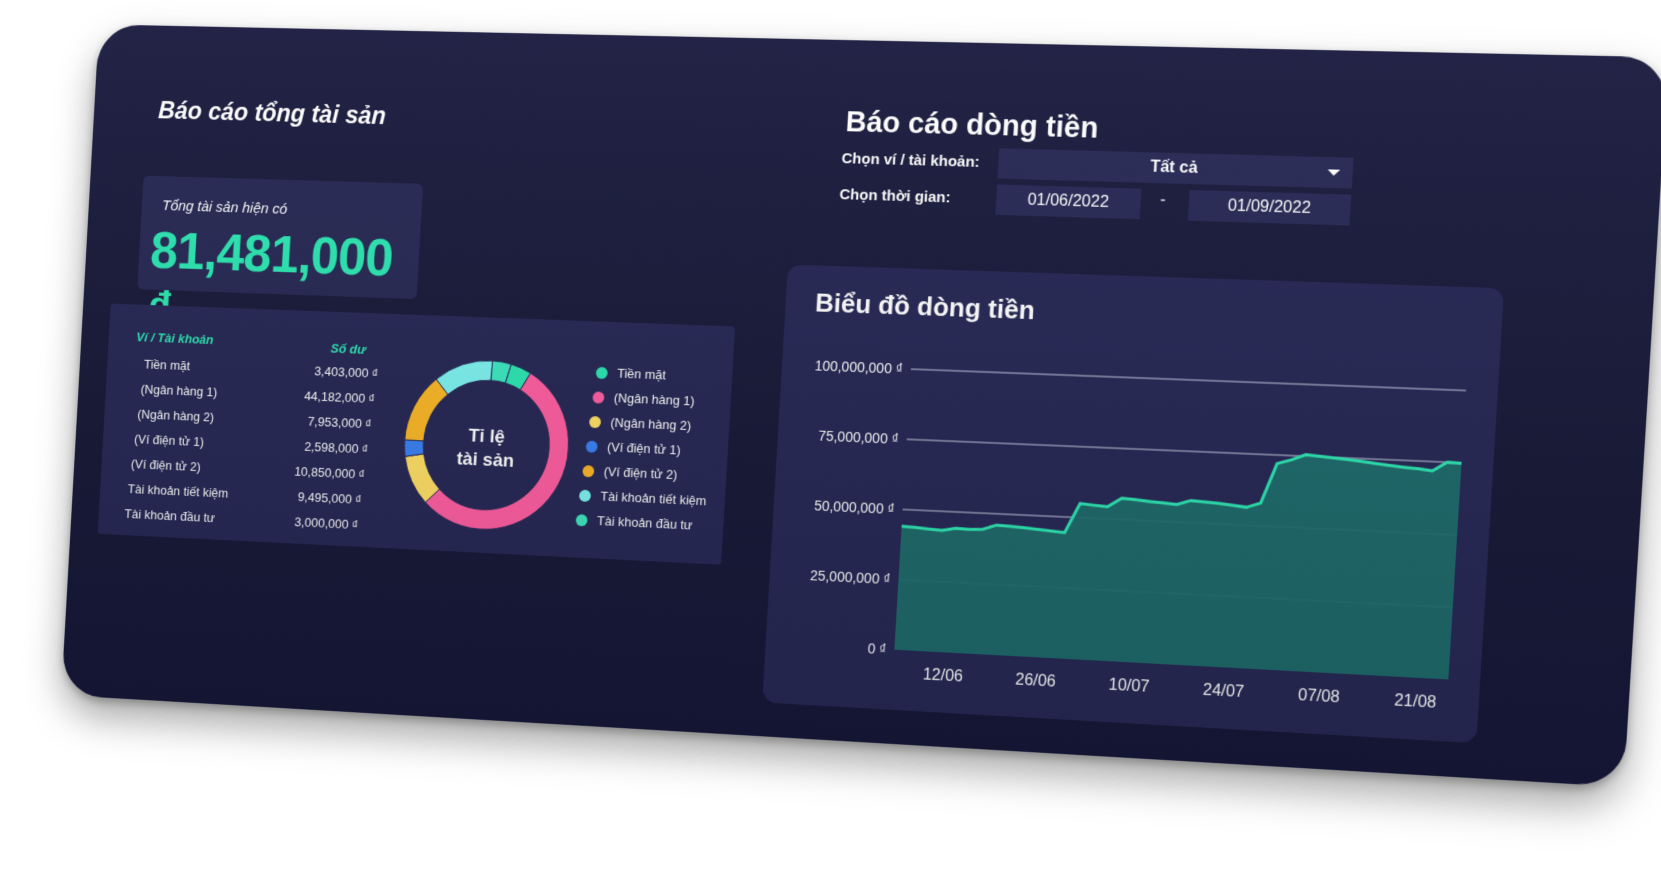 This screenshot has width=1661, height=869. Describe the element at coordinates (651, 424) in the screenshot. I see `legend-label: (Ngân hàng 2)` at that location.